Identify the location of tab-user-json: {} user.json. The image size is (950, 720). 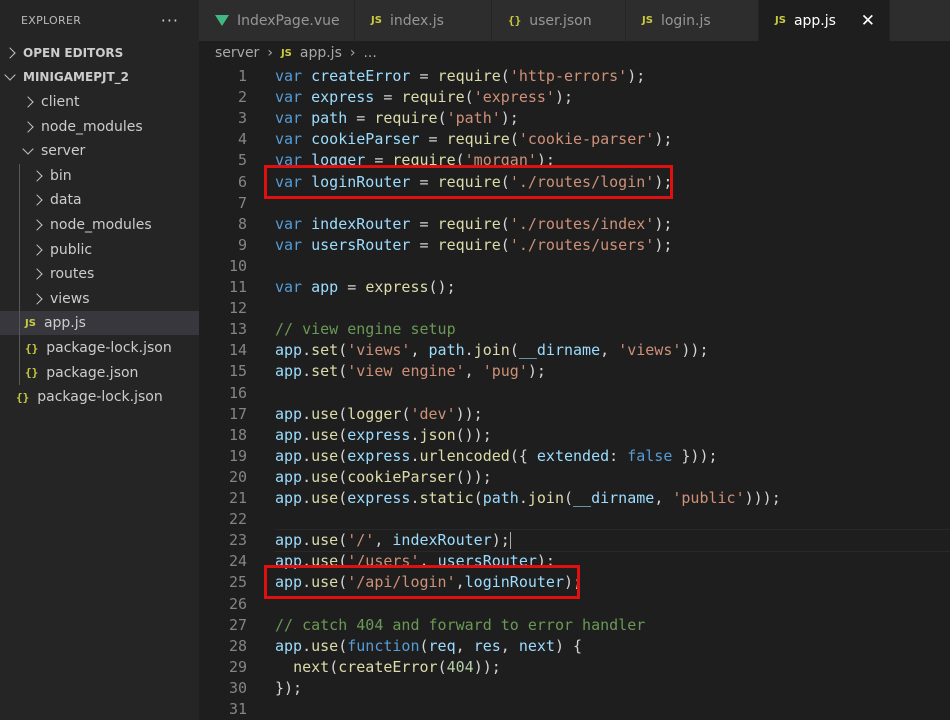
(559, 20).